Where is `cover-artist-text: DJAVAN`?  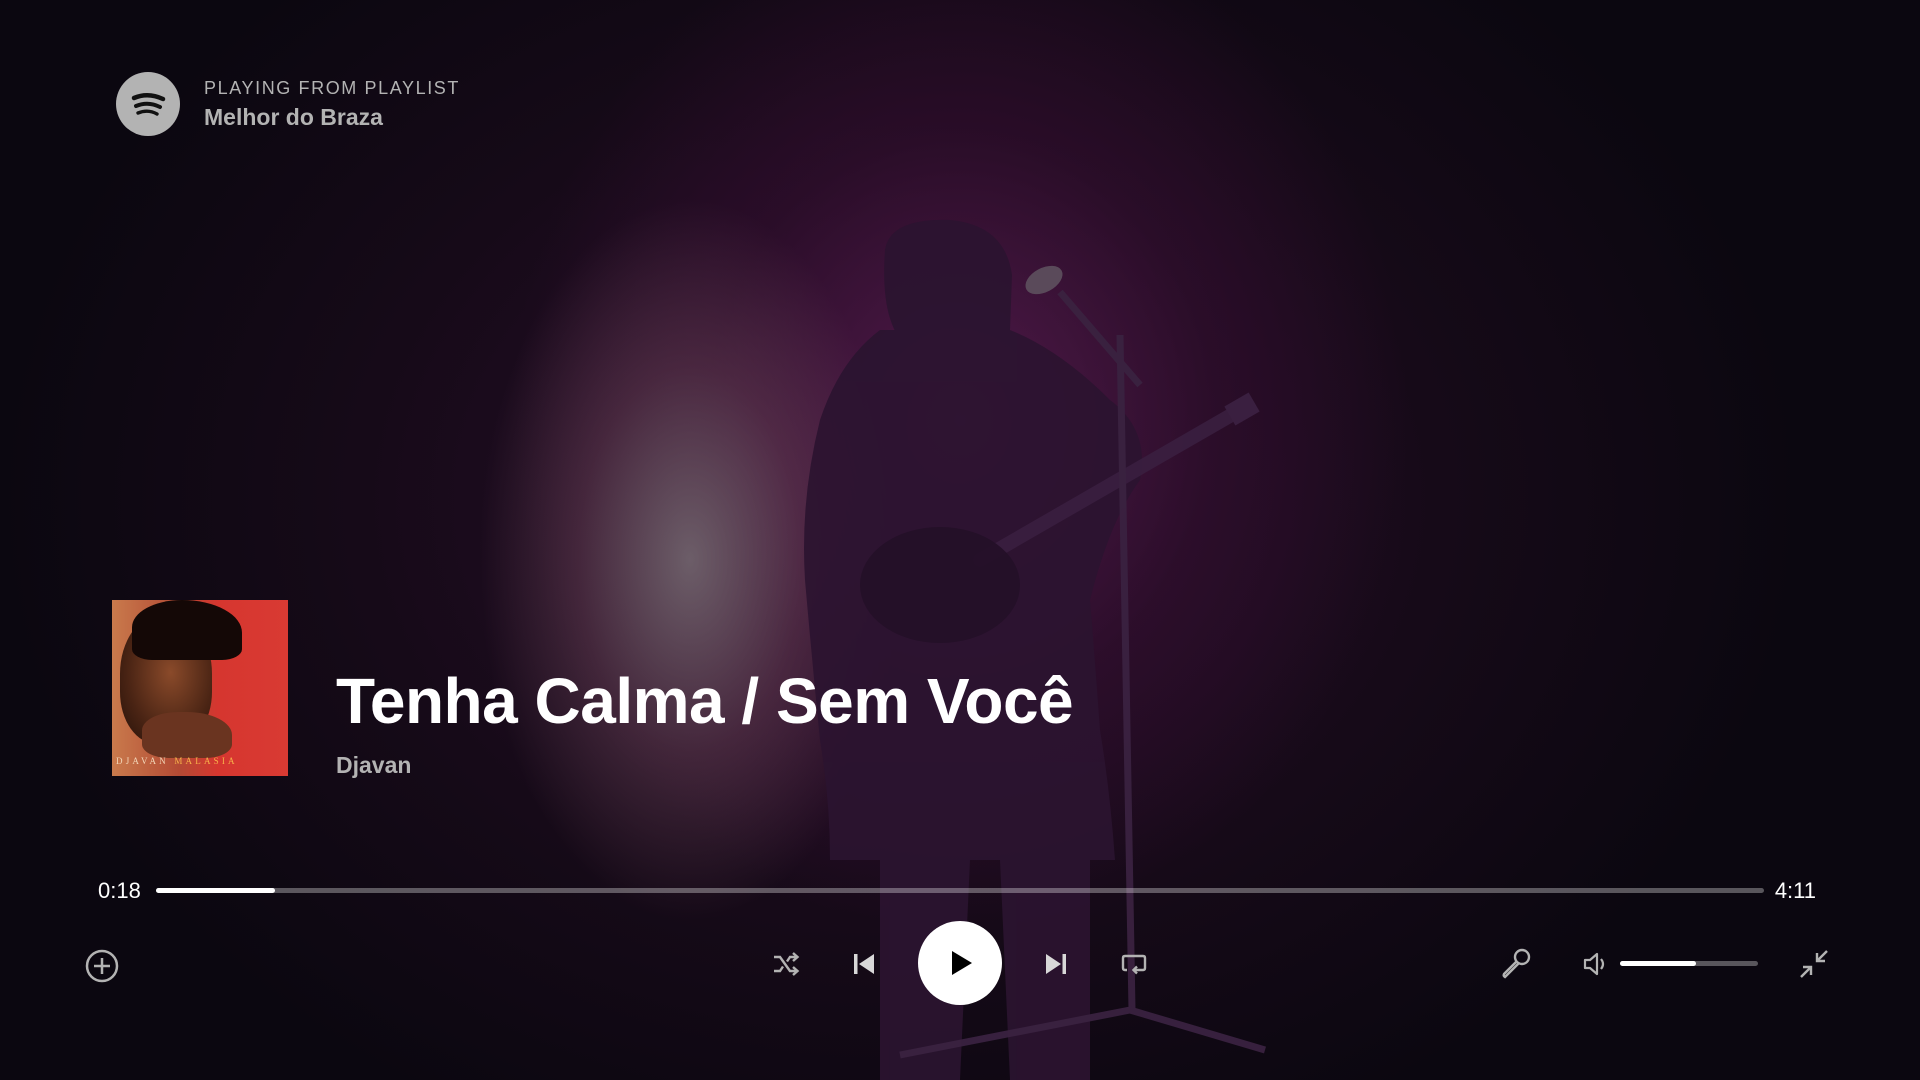
cover-artist-text: DJAVAN is located at coordinates (142, 761).